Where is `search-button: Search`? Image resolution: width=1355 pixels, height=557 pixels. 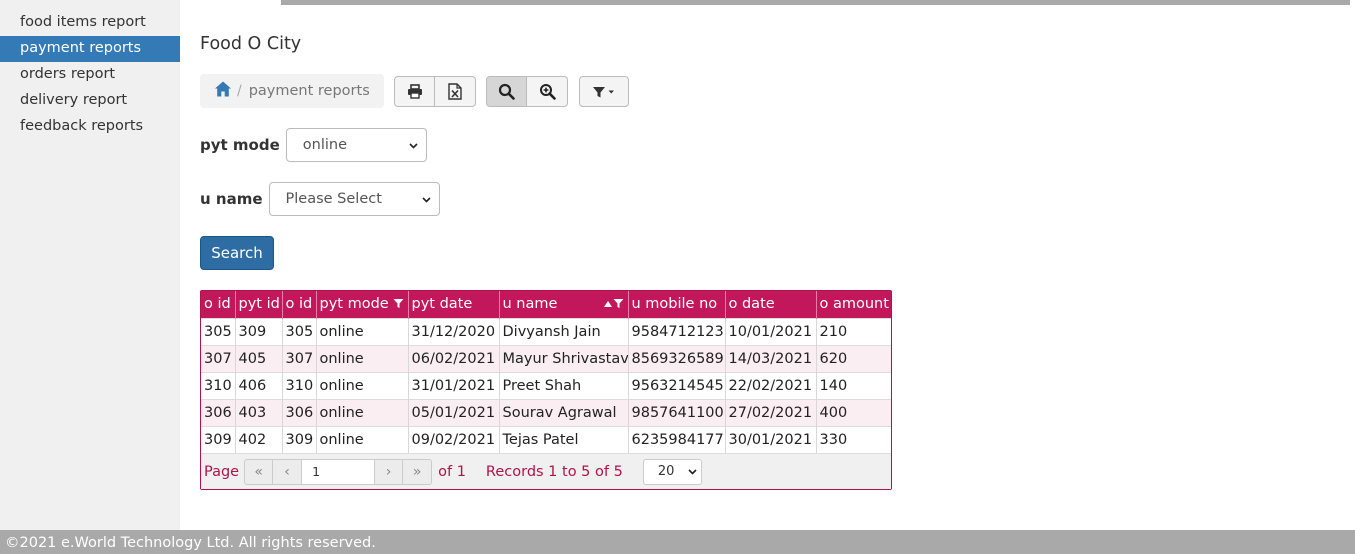 search-button: Search is located at coordinates (237, 253).